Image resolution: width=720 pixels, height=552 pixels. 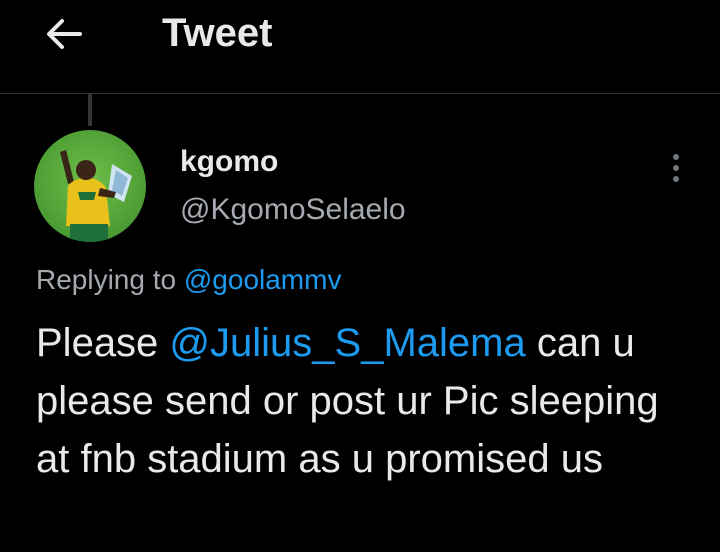 What do you see at coordinates (676, 157) in the screenshot?
I see `more-vertical-icon` at bounding box center [676, 157].